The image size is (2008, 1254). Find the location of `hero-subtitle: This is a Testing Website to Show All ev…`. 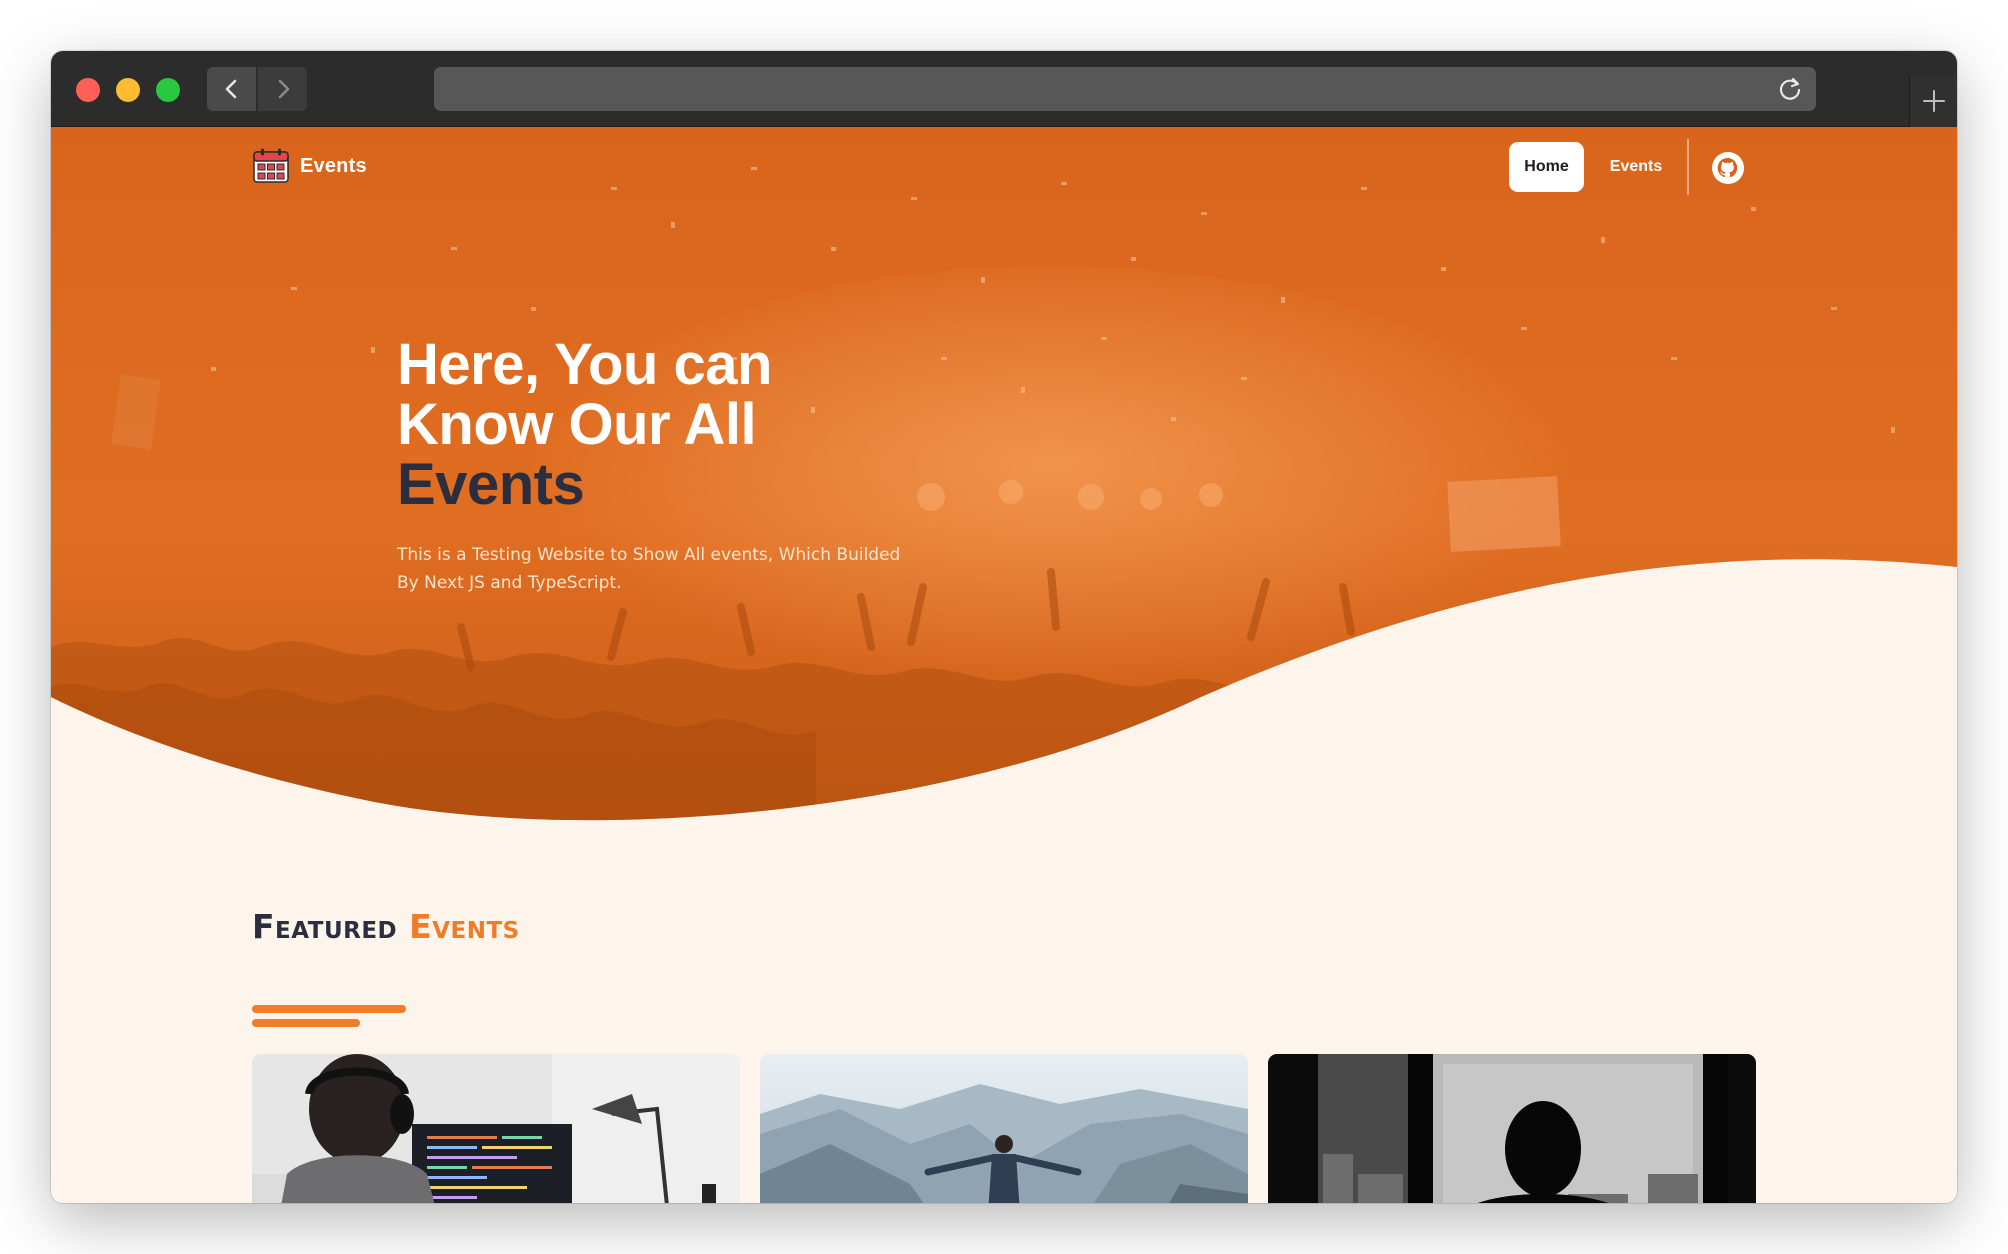

hero-subtitle: This is a Testing Website to Show All ev… is located at coordinates (649, 569).